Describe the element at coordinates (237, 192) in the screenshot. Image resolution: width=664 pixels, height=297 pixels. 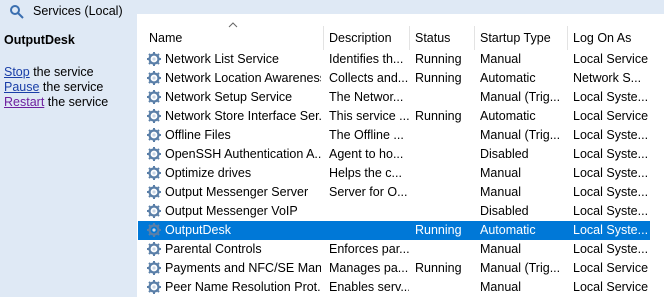
I see `service-name: Output Messenger Server` at that location.